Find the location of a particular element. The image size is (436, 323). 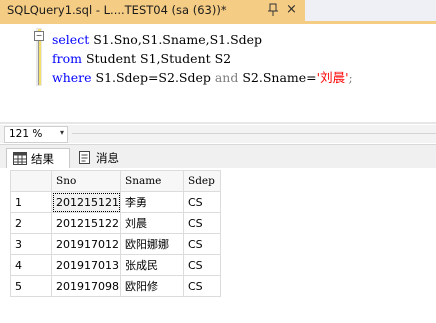

row-number: 4 is located at coordinates (31, 265).